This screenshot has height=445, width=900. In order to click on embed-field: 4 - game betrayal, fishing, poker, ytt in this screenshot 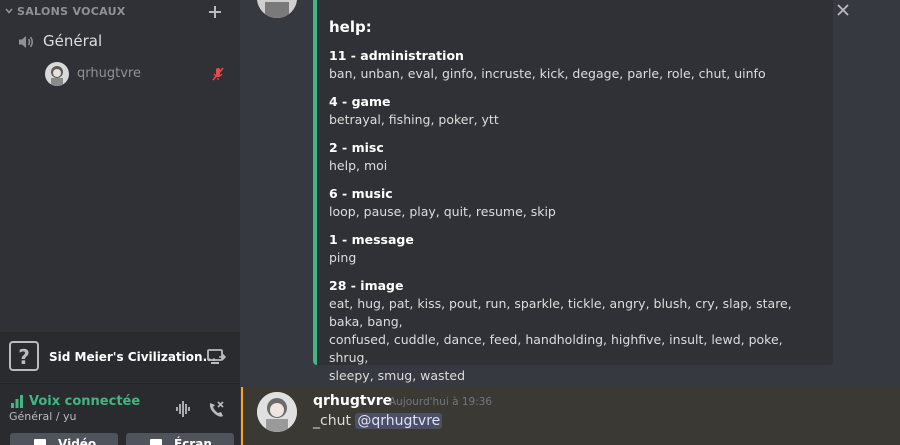, I will do `click(574, 111)`.